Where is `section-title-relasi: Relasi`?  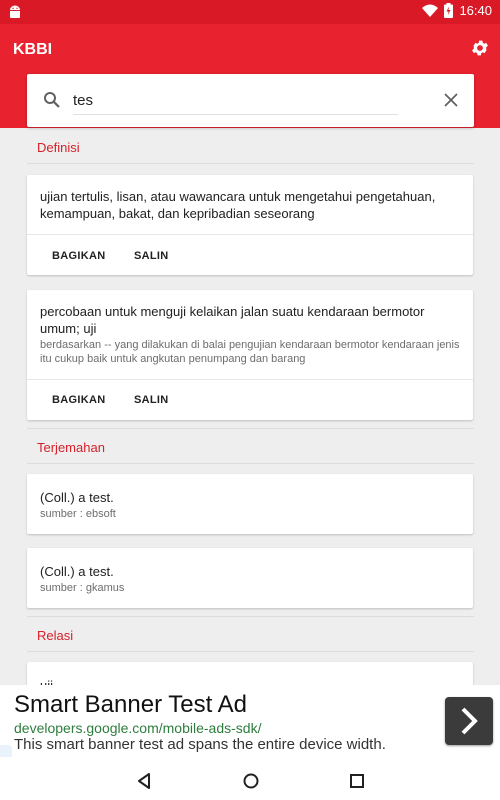 section-title-relasi: Relasi is located at coordinates (55, 635).